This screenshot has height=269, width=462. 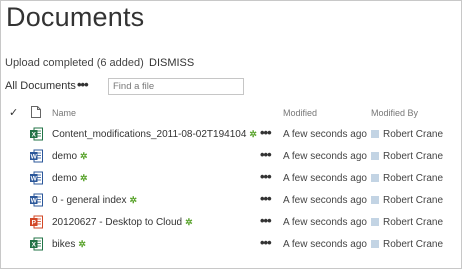 I want to click on file-name-text: 20120627 - Desktop to Cloud, so click(x=117, y=222).